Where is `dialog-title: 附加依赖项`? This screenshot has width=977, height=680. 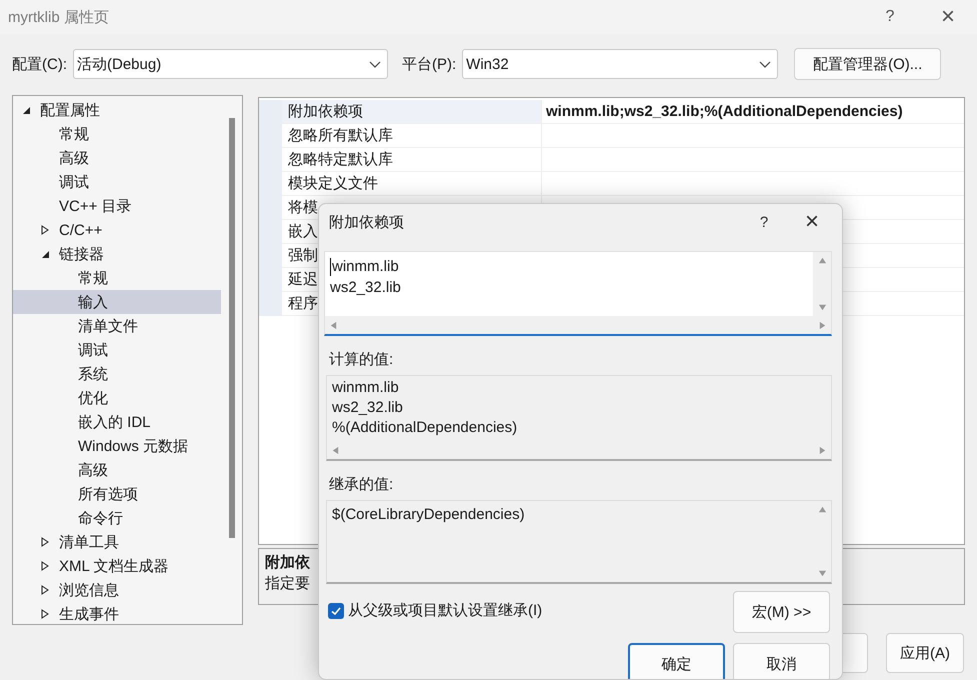 dialog-title: 附加依赖项 is located at coordinates (367, 222).